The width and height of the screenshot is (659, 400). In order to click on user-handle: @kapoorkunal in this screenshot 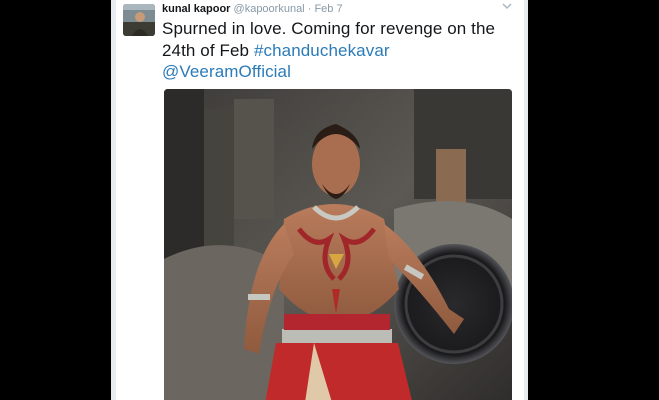, I will do `click(269, 9)`.